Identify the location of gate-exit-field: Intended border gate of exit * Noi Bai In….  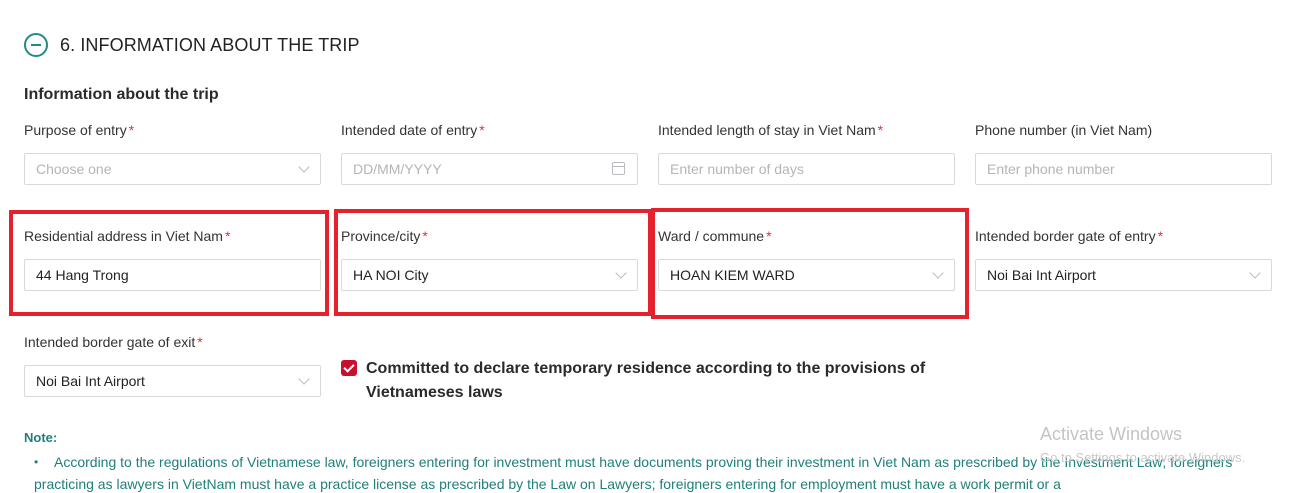
(172, 364).